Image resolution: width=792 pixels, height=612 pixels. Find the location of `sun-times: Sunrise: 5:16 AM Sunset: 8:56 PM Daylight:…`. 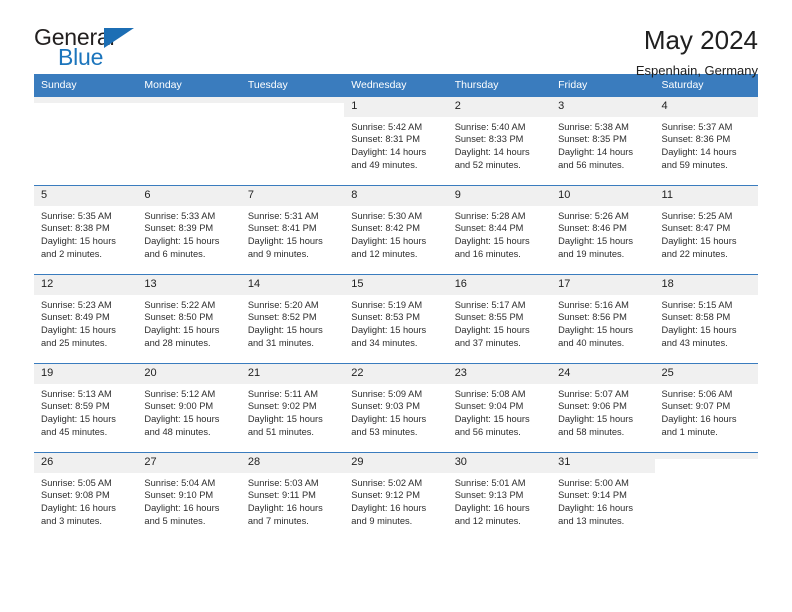

sun-times: Sunrise: 5:16 AM Sunset: 8:56 PM Daylight:… is located at coordinates (602, 322).